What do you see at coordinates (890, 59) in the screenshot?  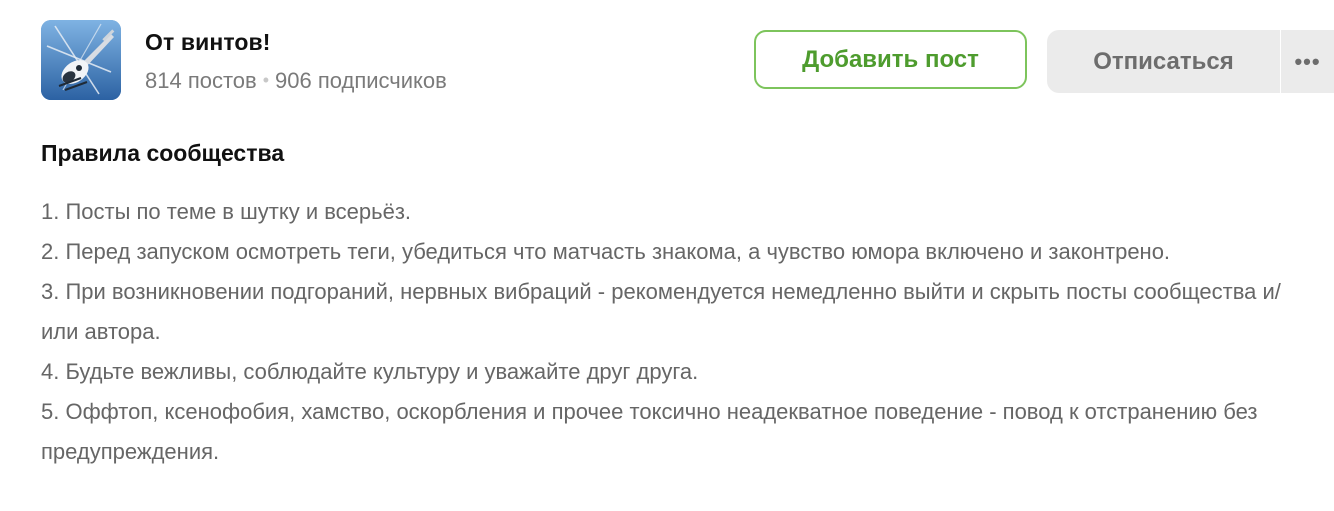 I see `add-post-button: Добавить пост` at bounding box center [890, 59].